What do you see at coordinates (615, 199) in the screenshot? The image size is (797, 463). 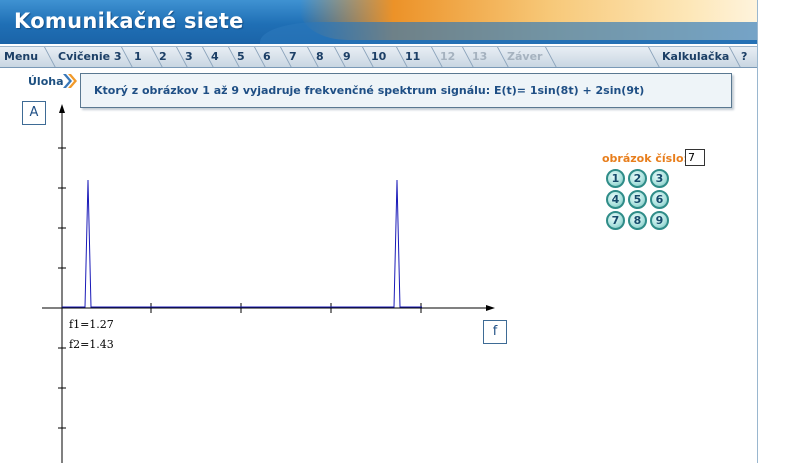 I see `picture-button-4: 4` at bounding box center [615, 199].